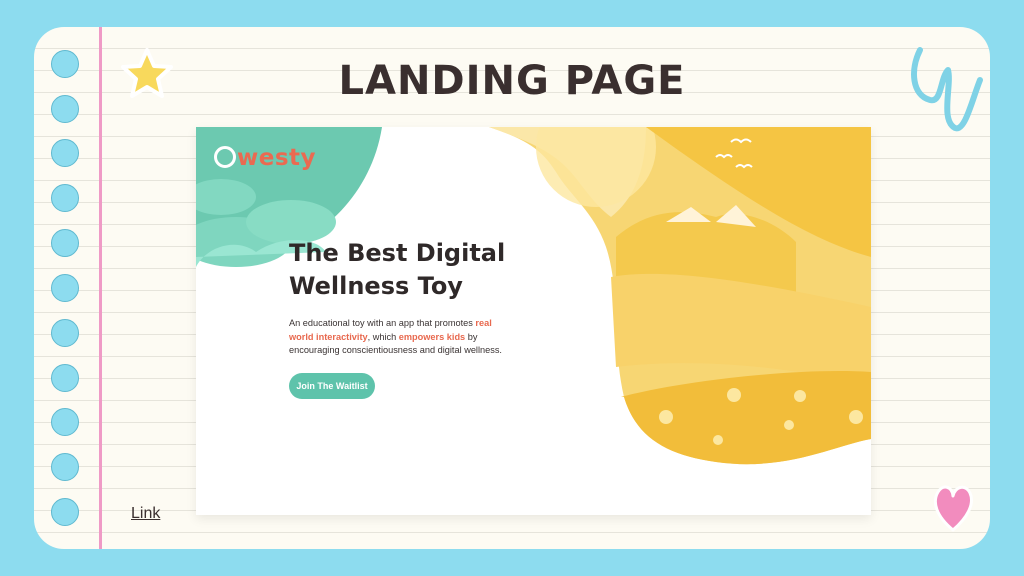 The image size is (1024, 576). What do you see at coordinates (419, 270) in the screenshot?
I see `hero-title: The Best Digital Wellness Toy` at bounding box center [419, 270].